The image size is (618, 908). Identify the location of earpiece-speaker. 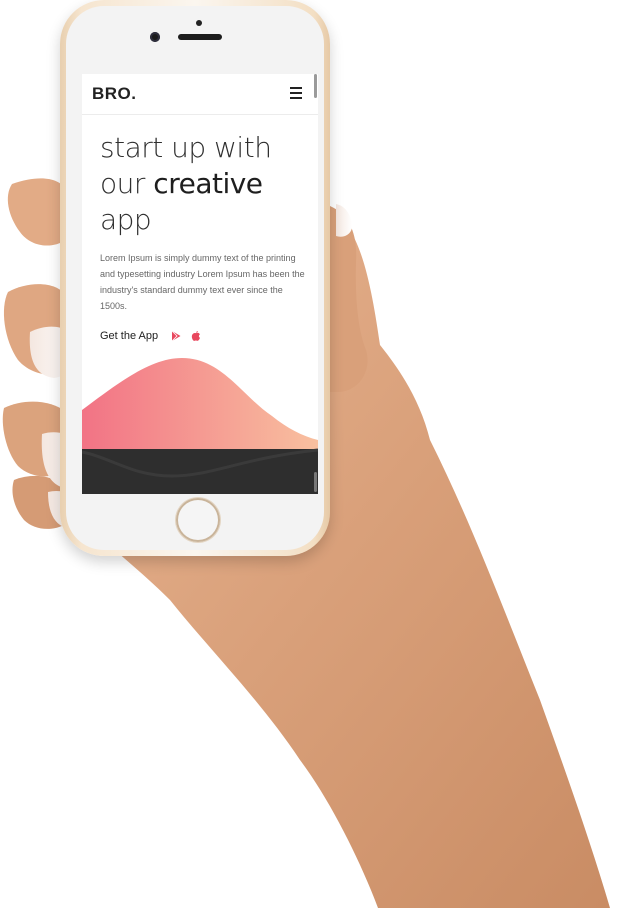
(200, 37).